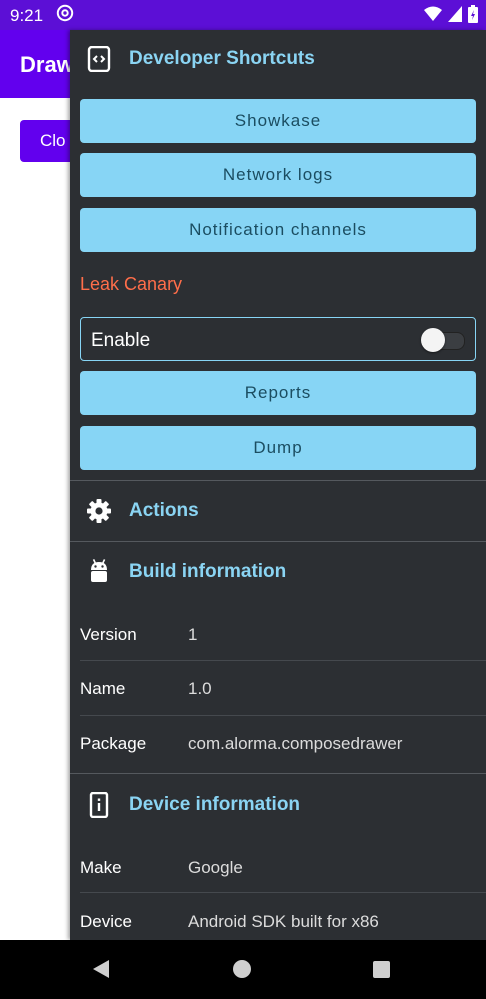 This screenshot has height=999, width=486. I want to click on enable-switch-thumb, so click(433, 340).